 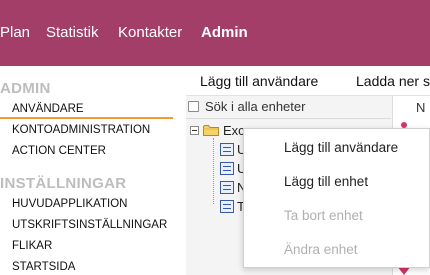 I want to click on collapse-icon, so click(x=194, y=130).